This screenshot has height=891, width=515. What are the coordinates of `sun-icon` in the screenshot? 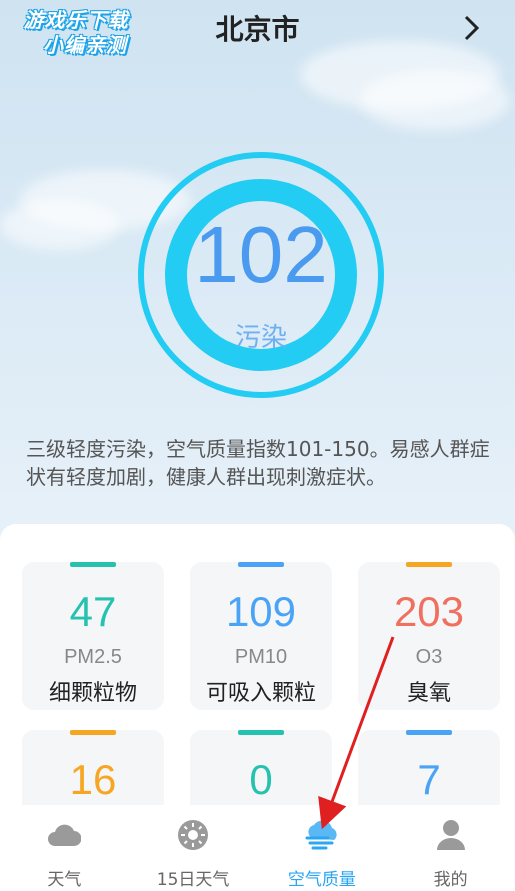 It's located at (193, 835).